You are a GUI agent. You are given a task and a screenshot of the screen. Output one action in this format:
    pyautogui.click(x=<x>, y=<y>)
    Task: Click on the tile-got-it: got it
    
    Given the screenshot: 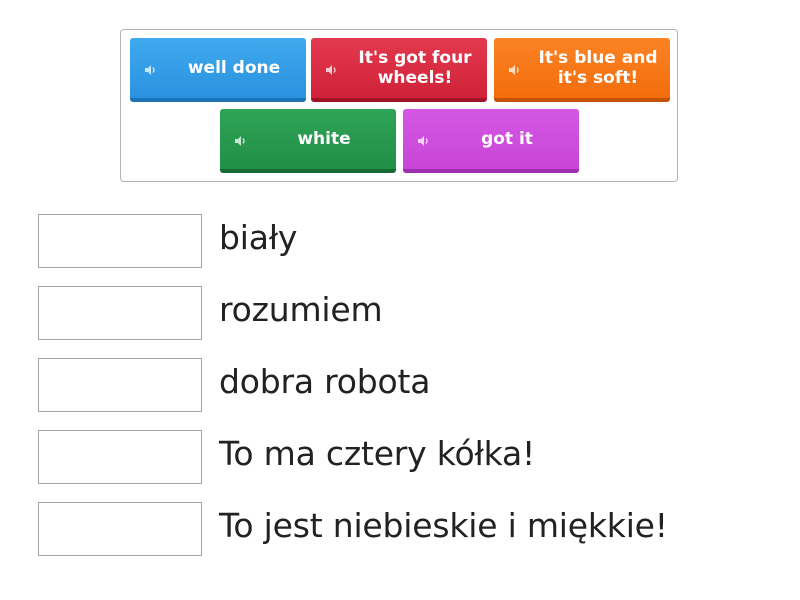 What is the action you would take?
    pyautogui.click(x=491, y=141)
    